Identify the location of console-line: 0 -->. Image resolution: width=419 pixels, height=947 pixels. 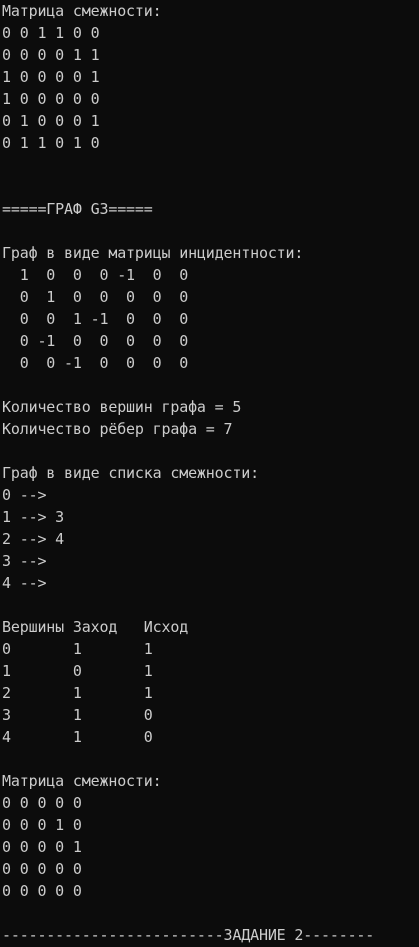
(24, 495).